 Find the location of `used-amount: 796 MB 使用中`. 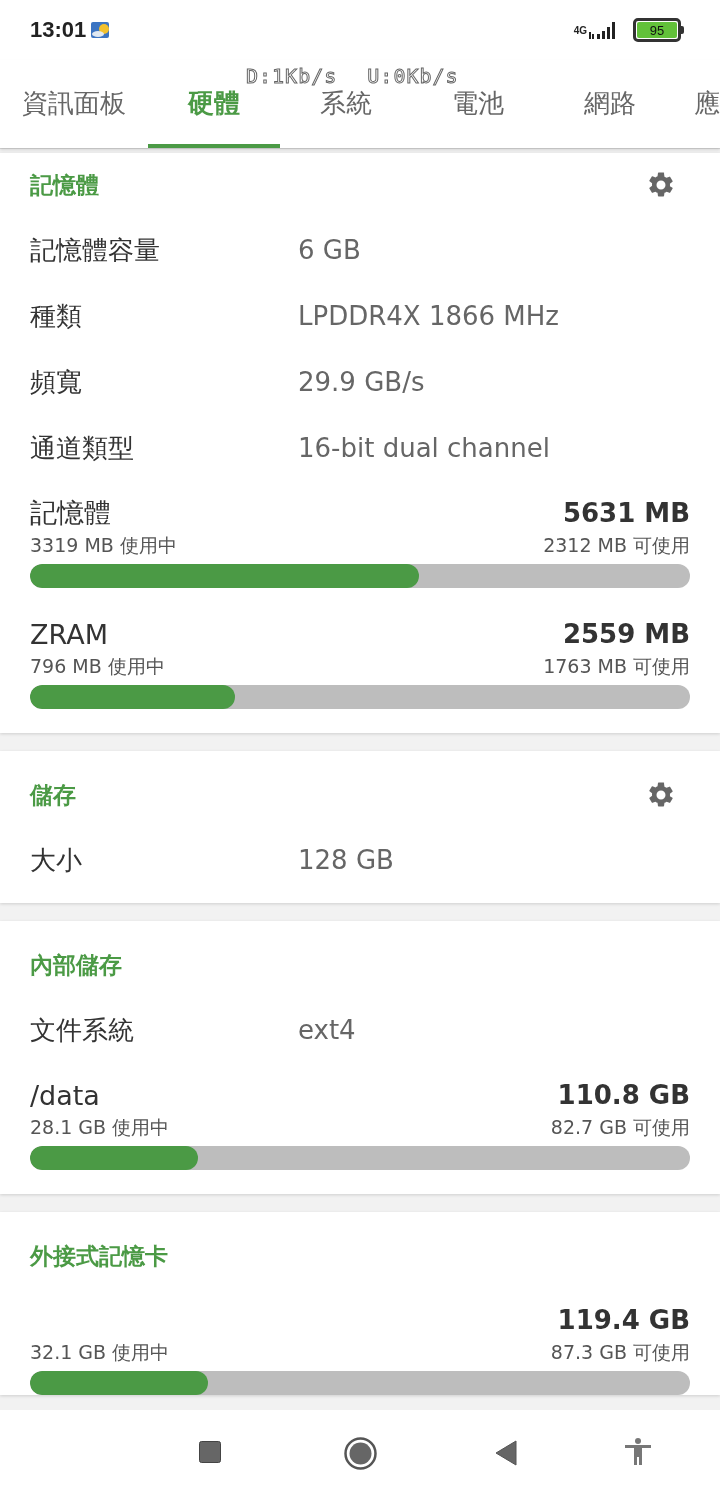

used-amount: 796 MB 使用中 is located at coordinates (97, 666).